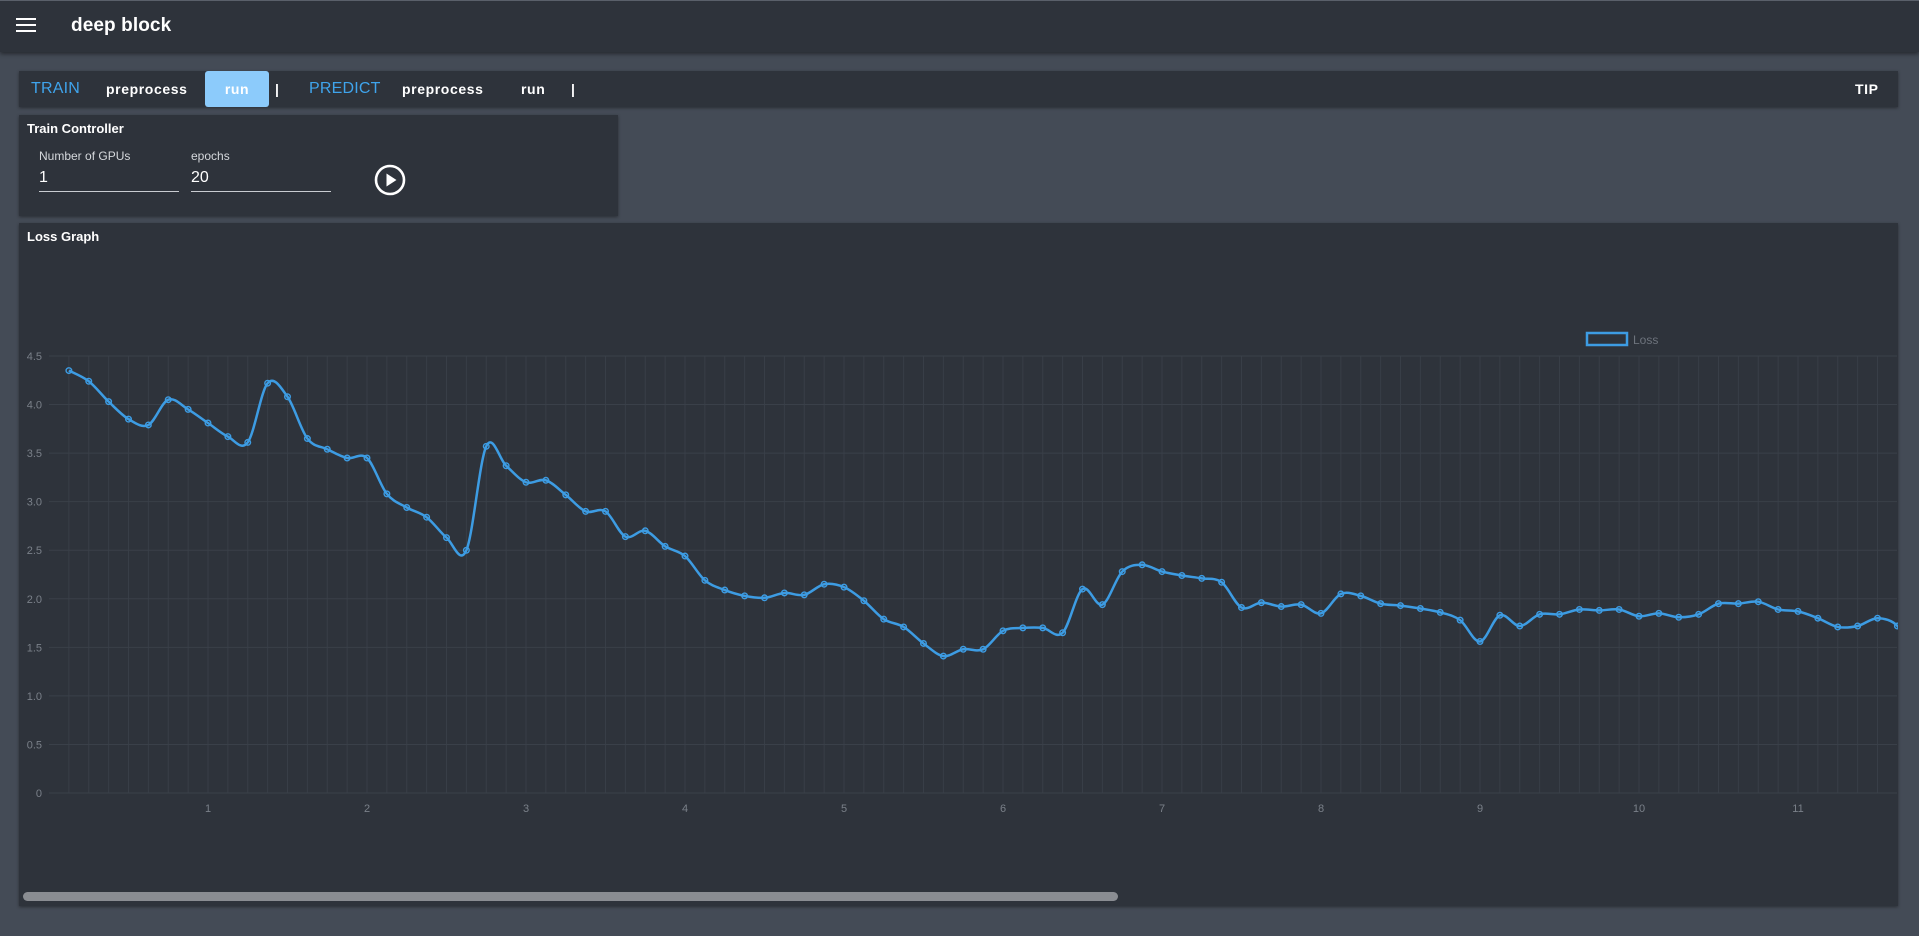  I want to click on x-tick-label: 9, so click(1480, 809).